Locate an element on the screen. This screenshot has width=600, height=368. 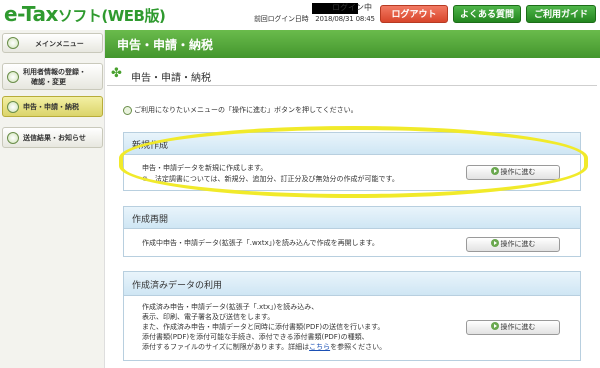
sidebar-item-user-info: 利用者情報の登録・ 確認・変更 is located at coordinates (52, 76).